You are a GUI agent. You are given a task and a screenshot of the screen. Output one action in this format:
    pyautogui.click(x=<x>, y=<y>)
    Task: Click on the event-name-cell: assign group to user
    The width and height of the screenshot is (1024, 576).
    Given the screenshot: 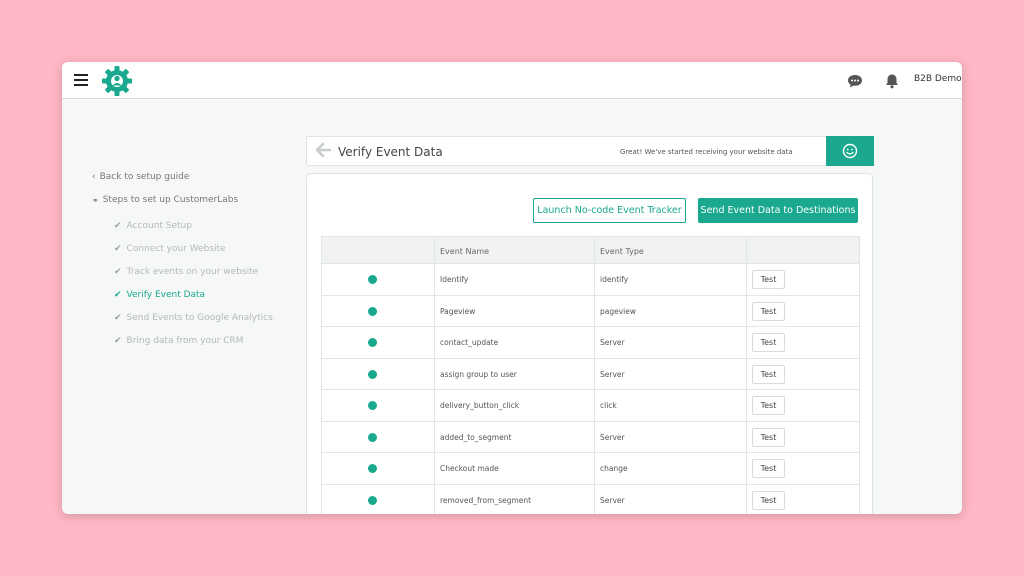 What is the action you would take?
    pyautogui.click(x=478, y=374)
    